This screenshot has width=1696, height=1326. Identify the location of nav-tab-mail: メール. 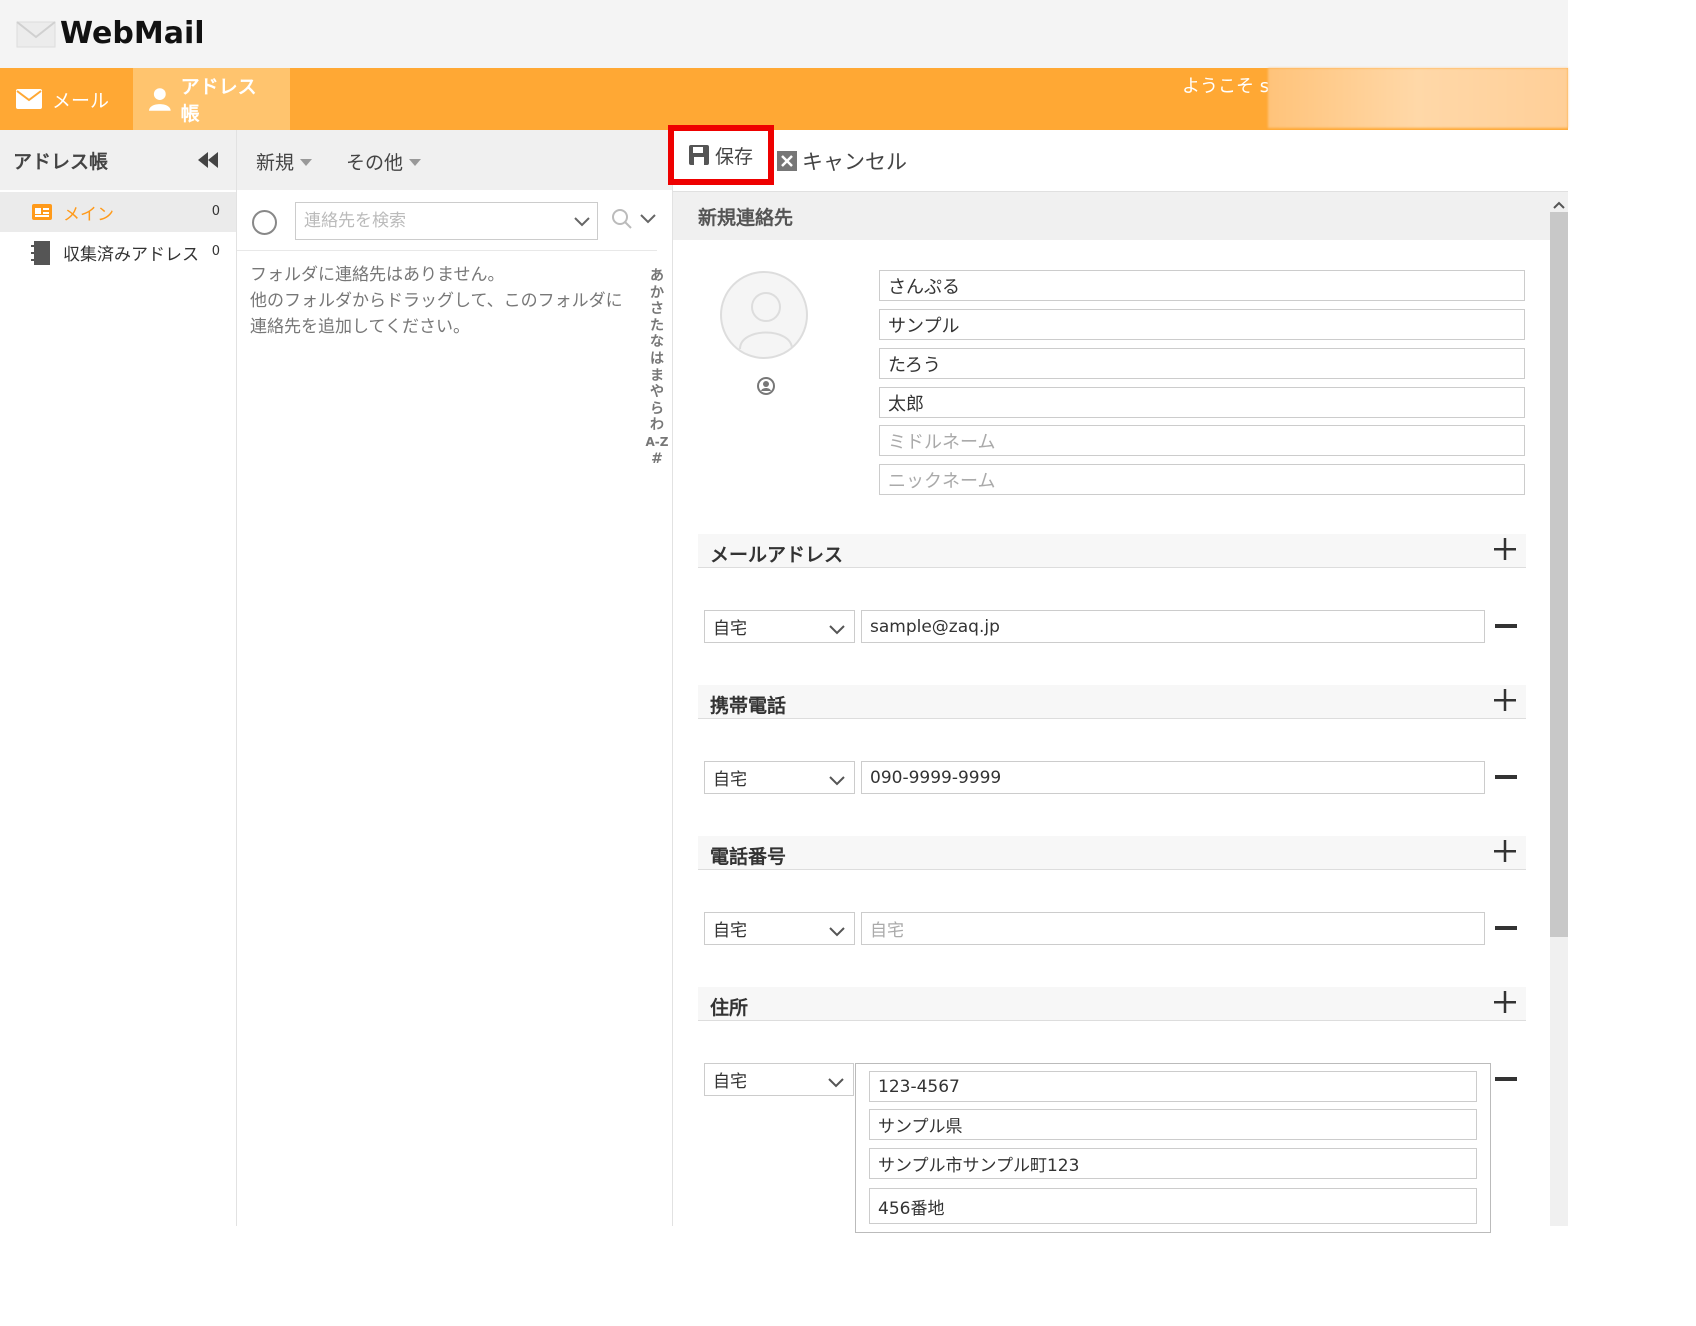
(65, 99).